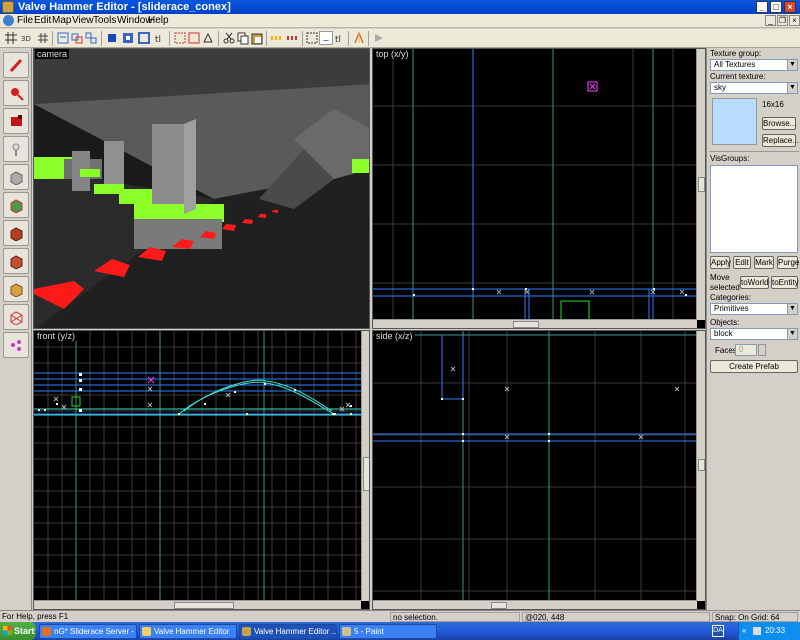 The height and width of the screenshot is (640, 800). Describe the element at coordinates (91, 38) in the screenshot. I see `ungroup-icon` at that location.